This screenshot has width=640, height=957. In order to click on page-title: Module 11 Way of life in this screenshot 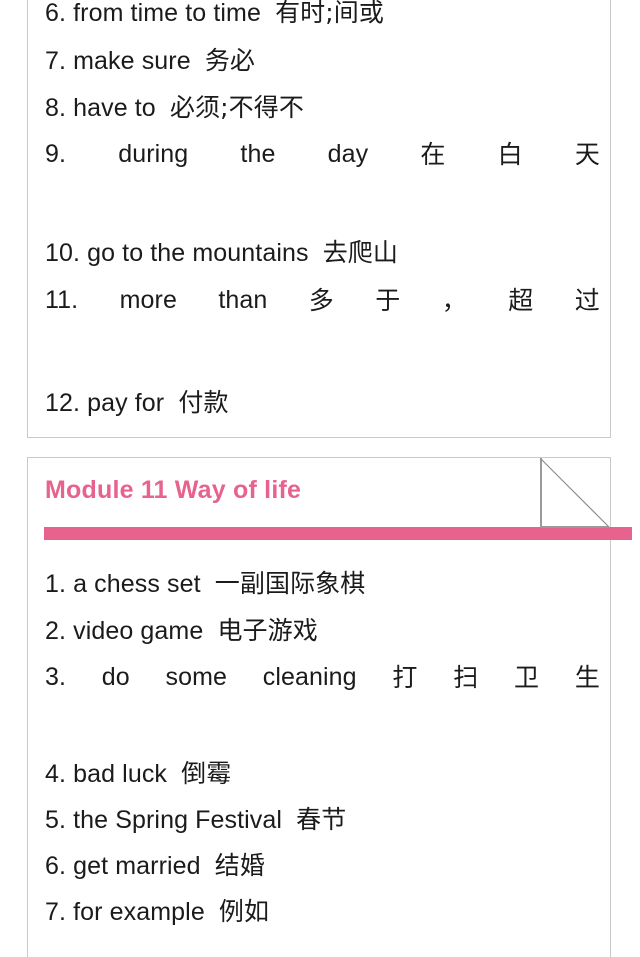, I will do `click(173, 490)`.